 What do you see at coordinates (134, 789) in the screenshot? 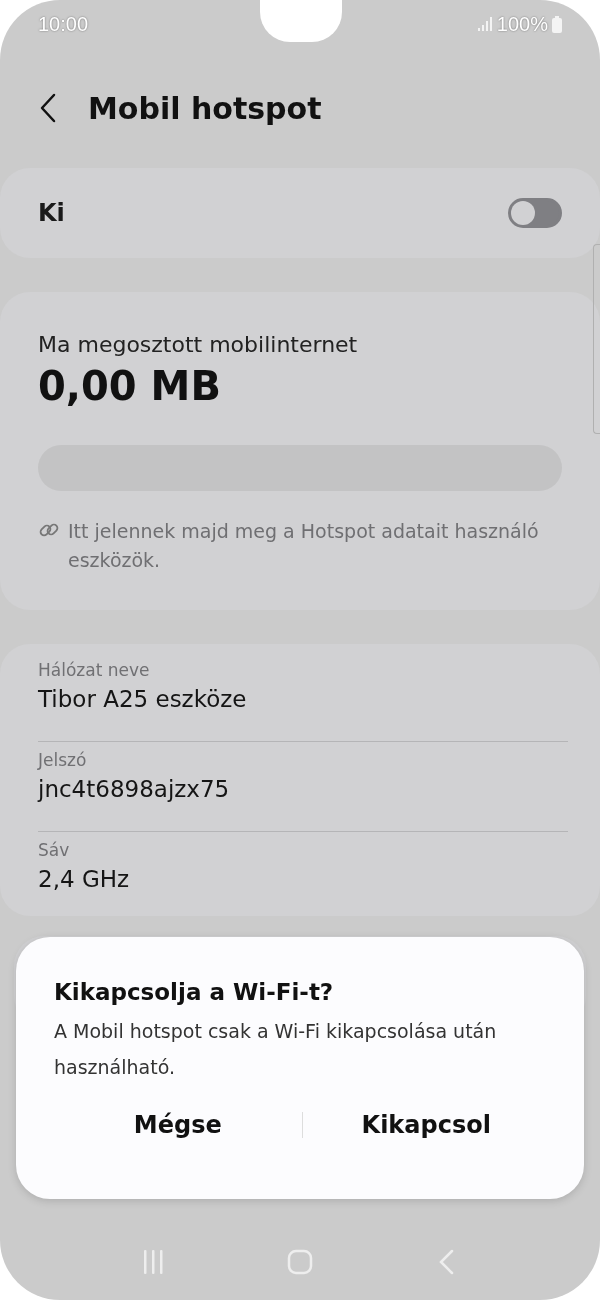
I see `setting-value: jnc4t6898ajzx75` at bounding box center [134, 789].